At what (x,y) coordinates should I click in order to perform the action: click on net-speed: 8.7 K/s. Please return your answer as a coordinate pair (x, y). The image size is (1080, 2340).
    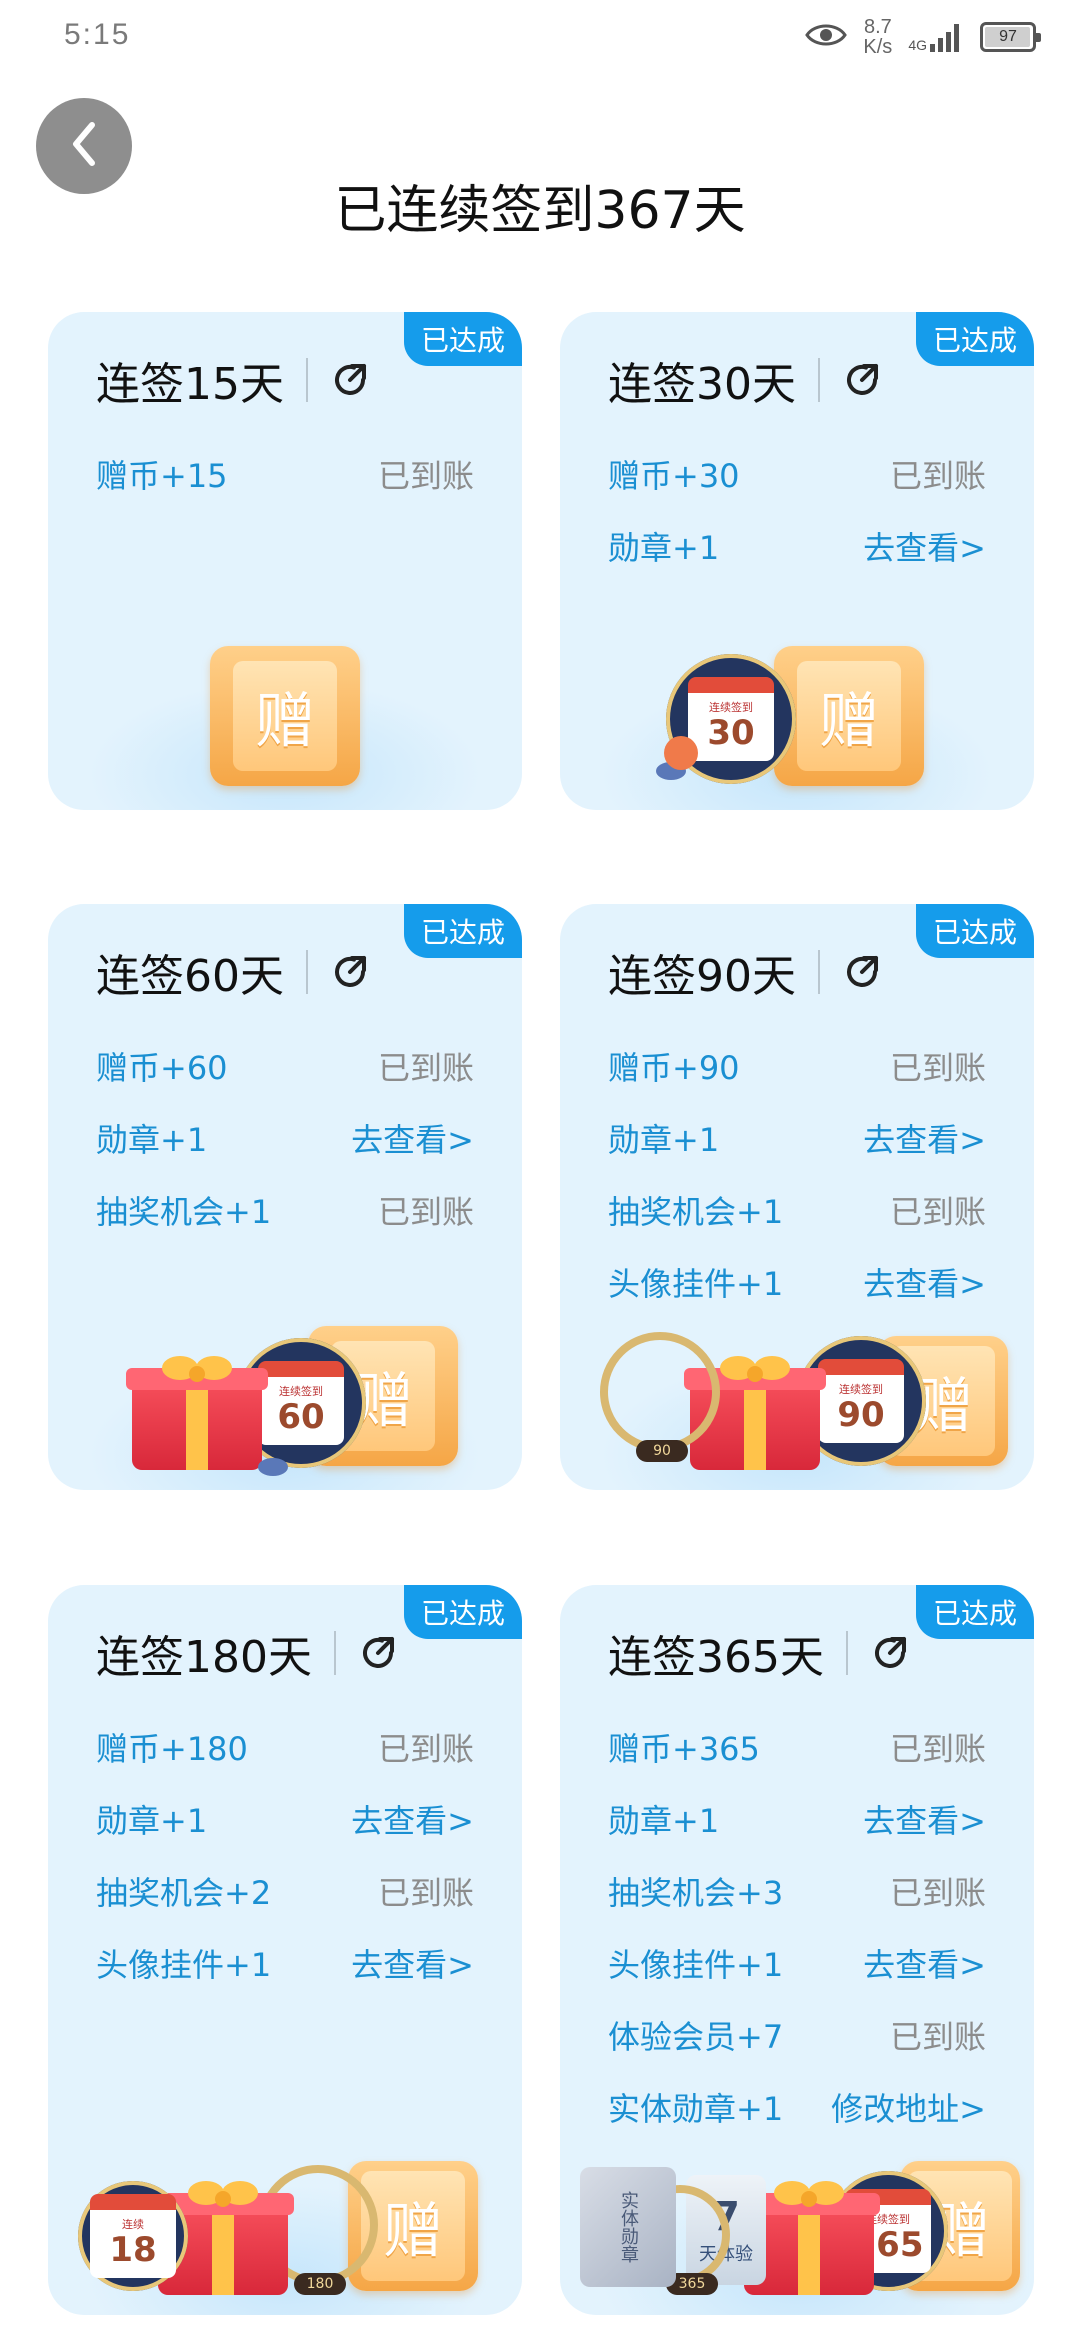
    Looking at the image, I should click on (877, 37).